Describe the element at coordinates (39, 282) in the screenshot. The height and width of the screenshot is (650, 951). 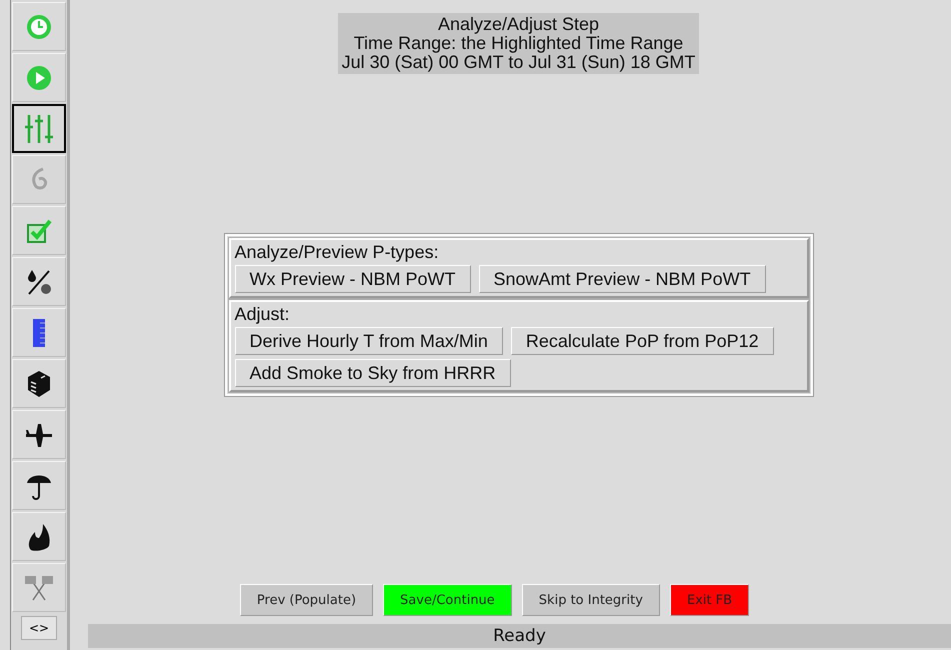
I see `drop-snow-icon` at that location.